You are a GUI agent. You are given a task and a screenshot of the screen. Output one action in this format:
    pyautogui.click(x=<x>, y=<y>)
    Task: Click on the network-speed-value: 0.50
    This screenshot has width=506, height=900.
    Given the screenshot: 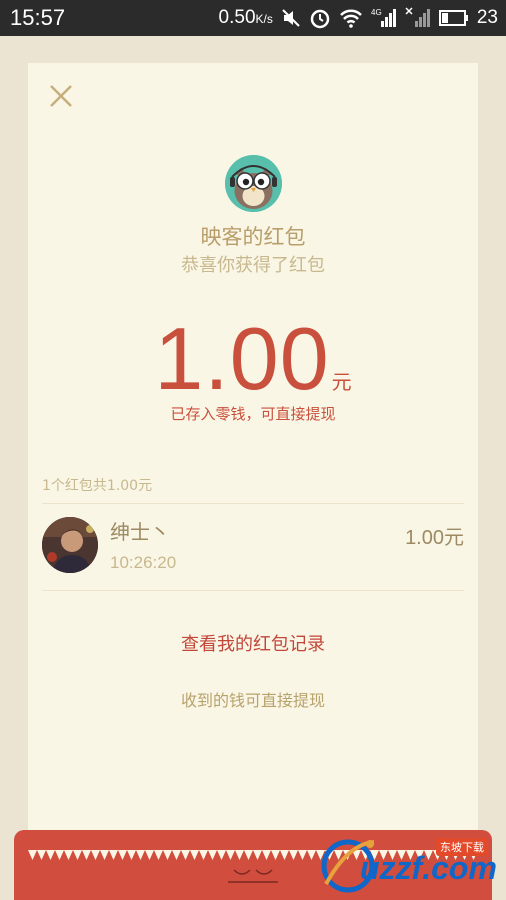 What is the action you would take?
    pyautogui.click(x=237, y=17)
    